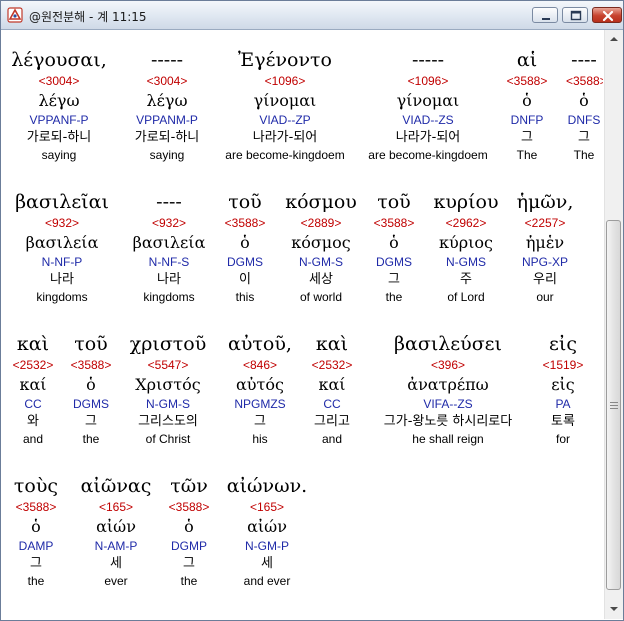 Image resolution: width=624 pixels, height=621 pixels. What do you see at coordinates (545, 15) in the screenshot?
I see `minimize-button` at bounding box center [545, 15].